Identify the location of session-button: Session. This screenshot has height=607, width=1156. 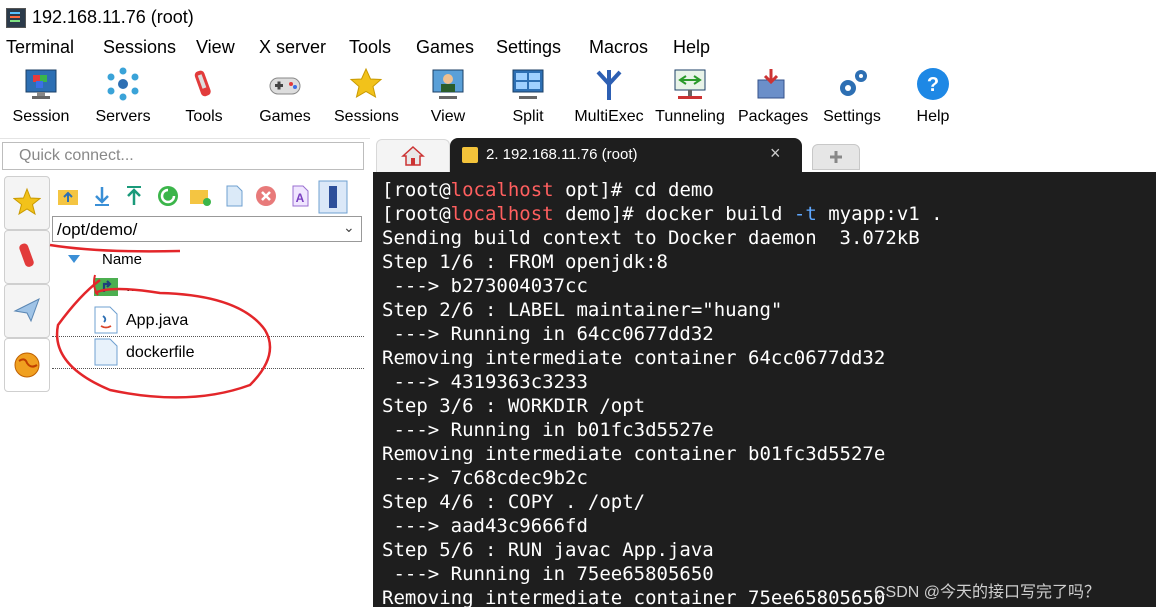
(41, 98).